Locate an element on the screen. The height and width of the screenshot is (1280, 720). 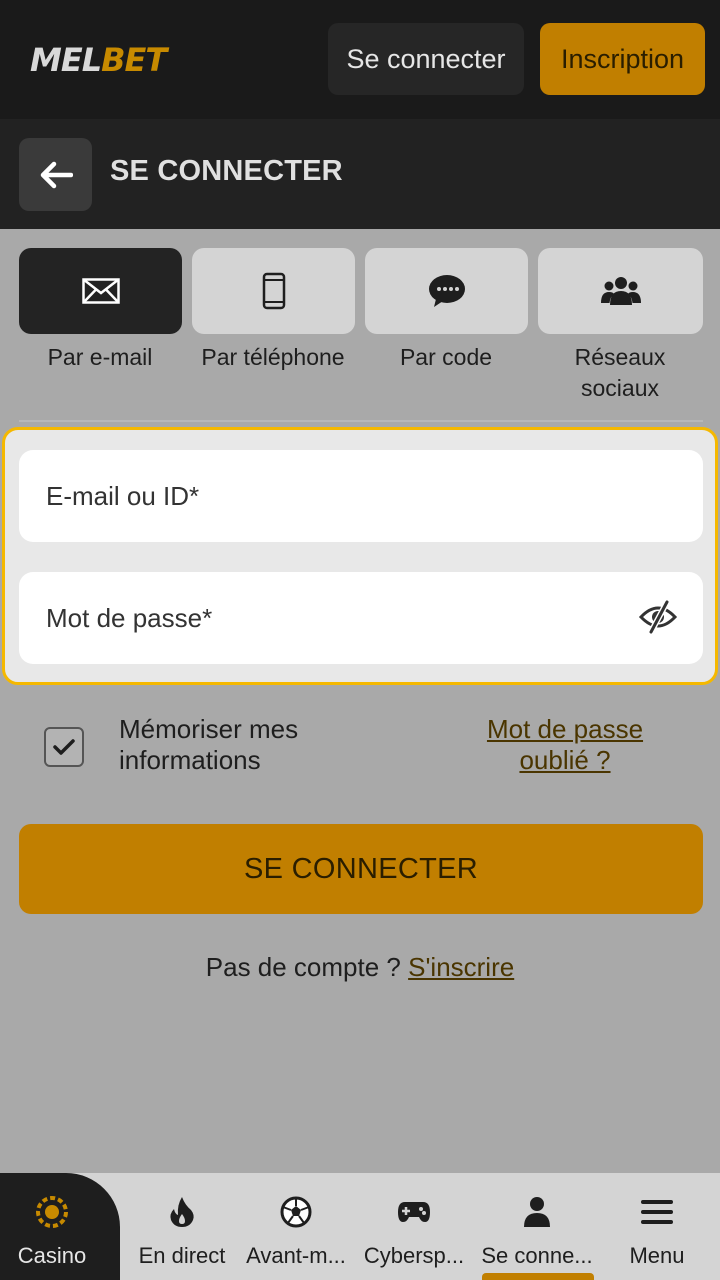
flame-icon is located at coordinates (182, 1212).